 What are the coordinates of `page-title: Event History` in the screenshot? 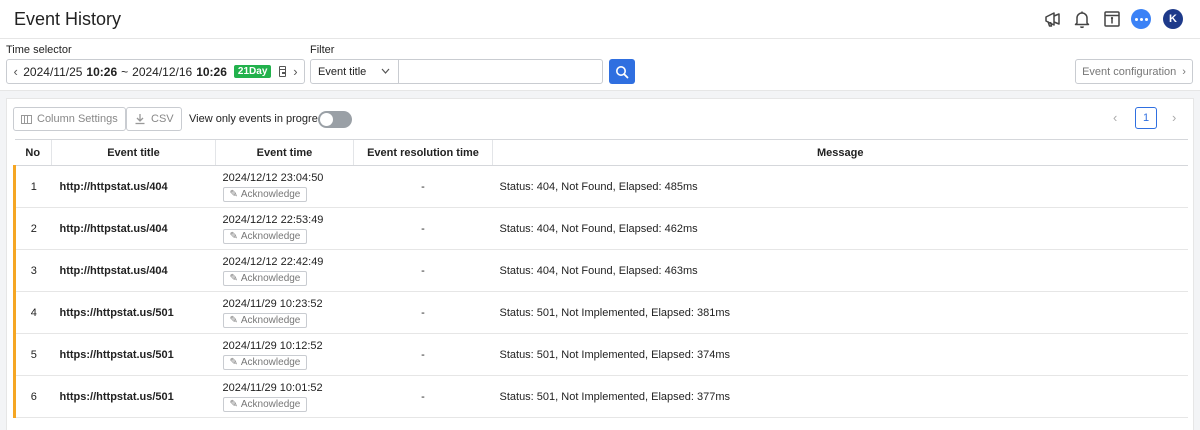 It's located at (68, 19).